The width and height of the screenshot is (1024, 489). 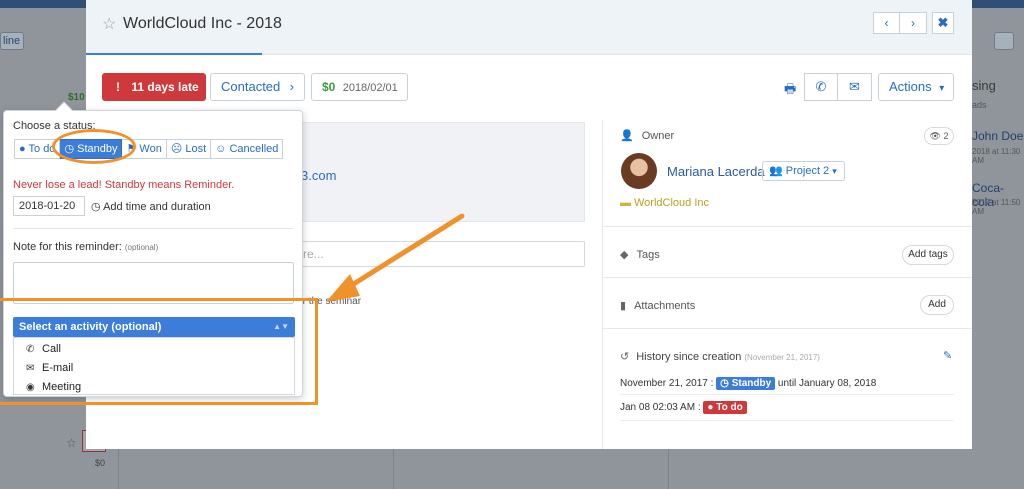 I want to click on highlight-ellipse, so click(x=94, y=146).